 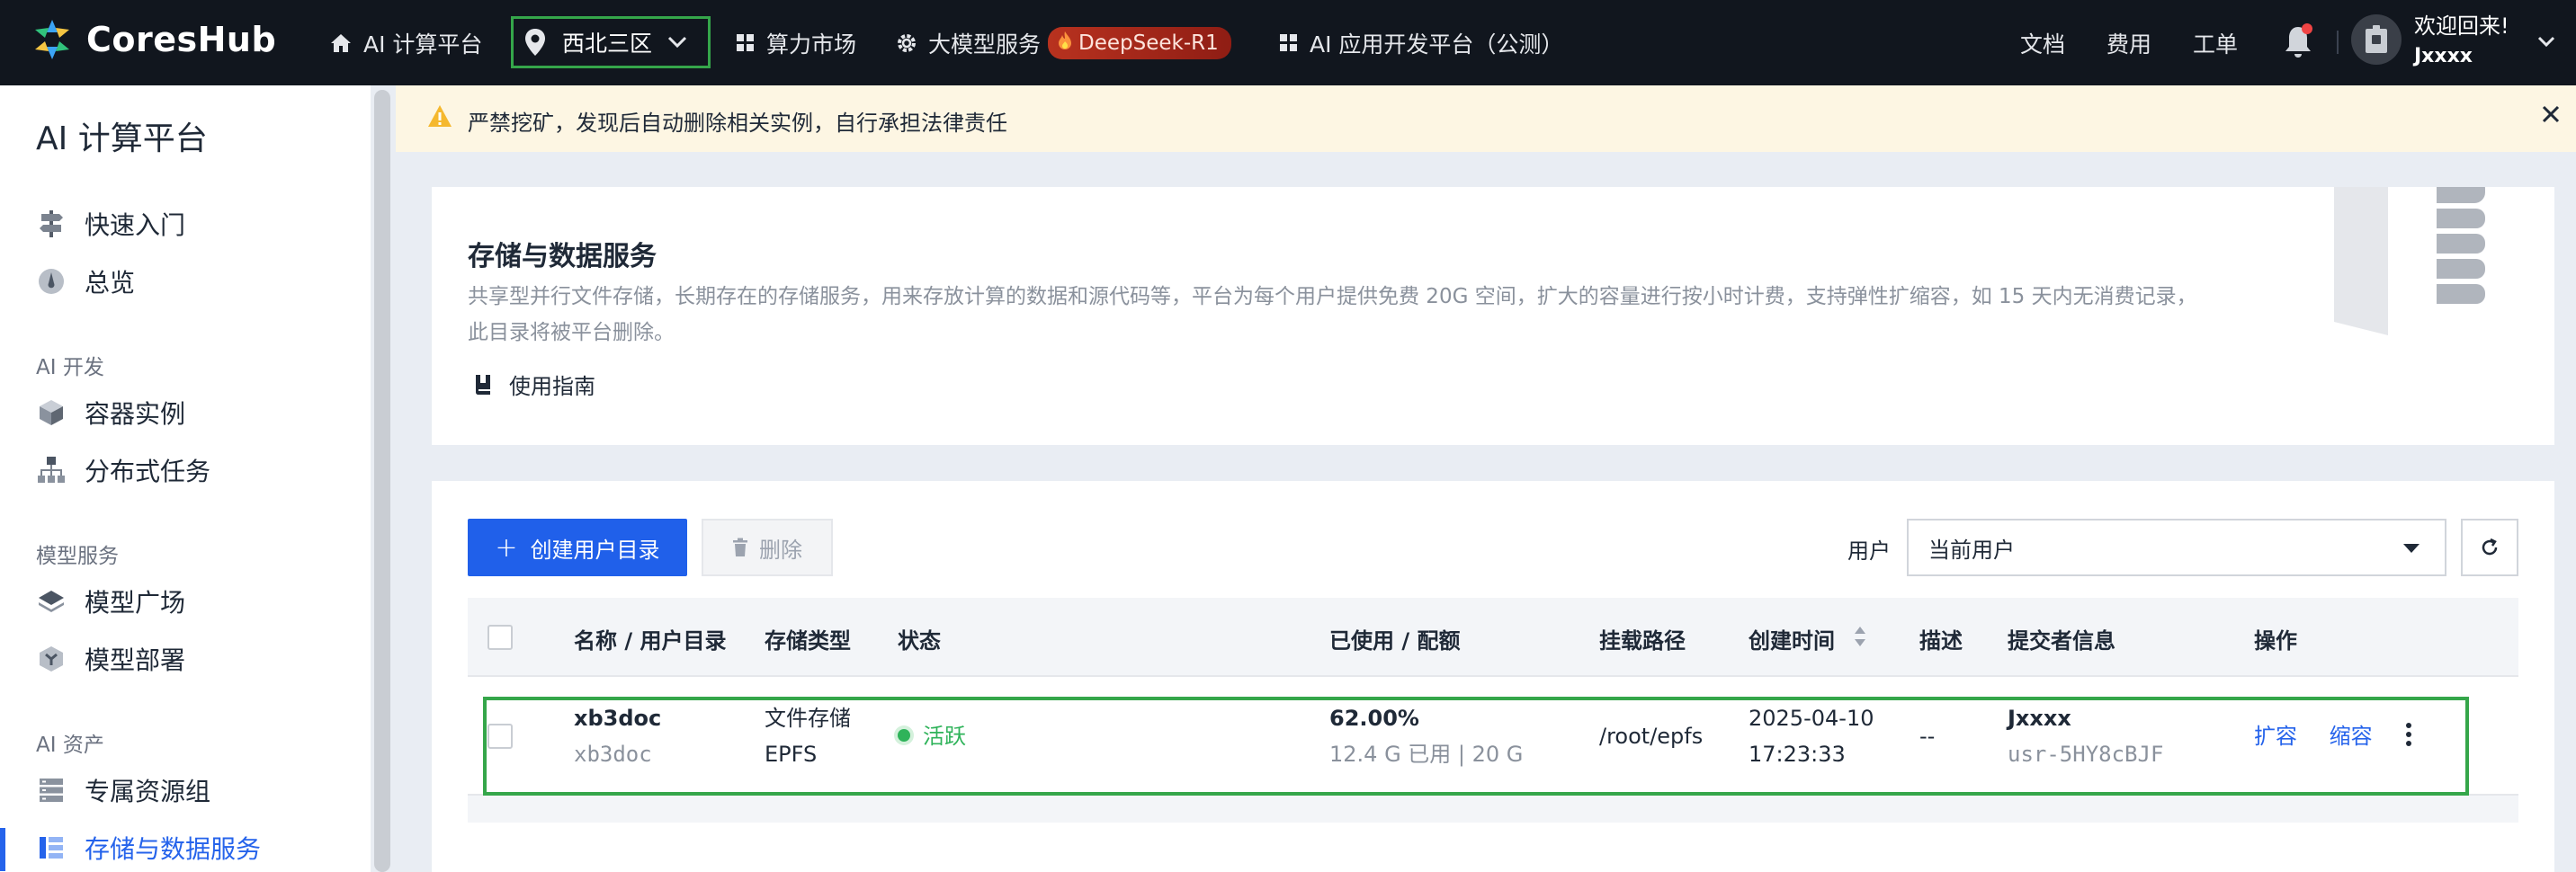 I want to click on sidebar-item-label: 分布式任务, so click(x=148, y=471).